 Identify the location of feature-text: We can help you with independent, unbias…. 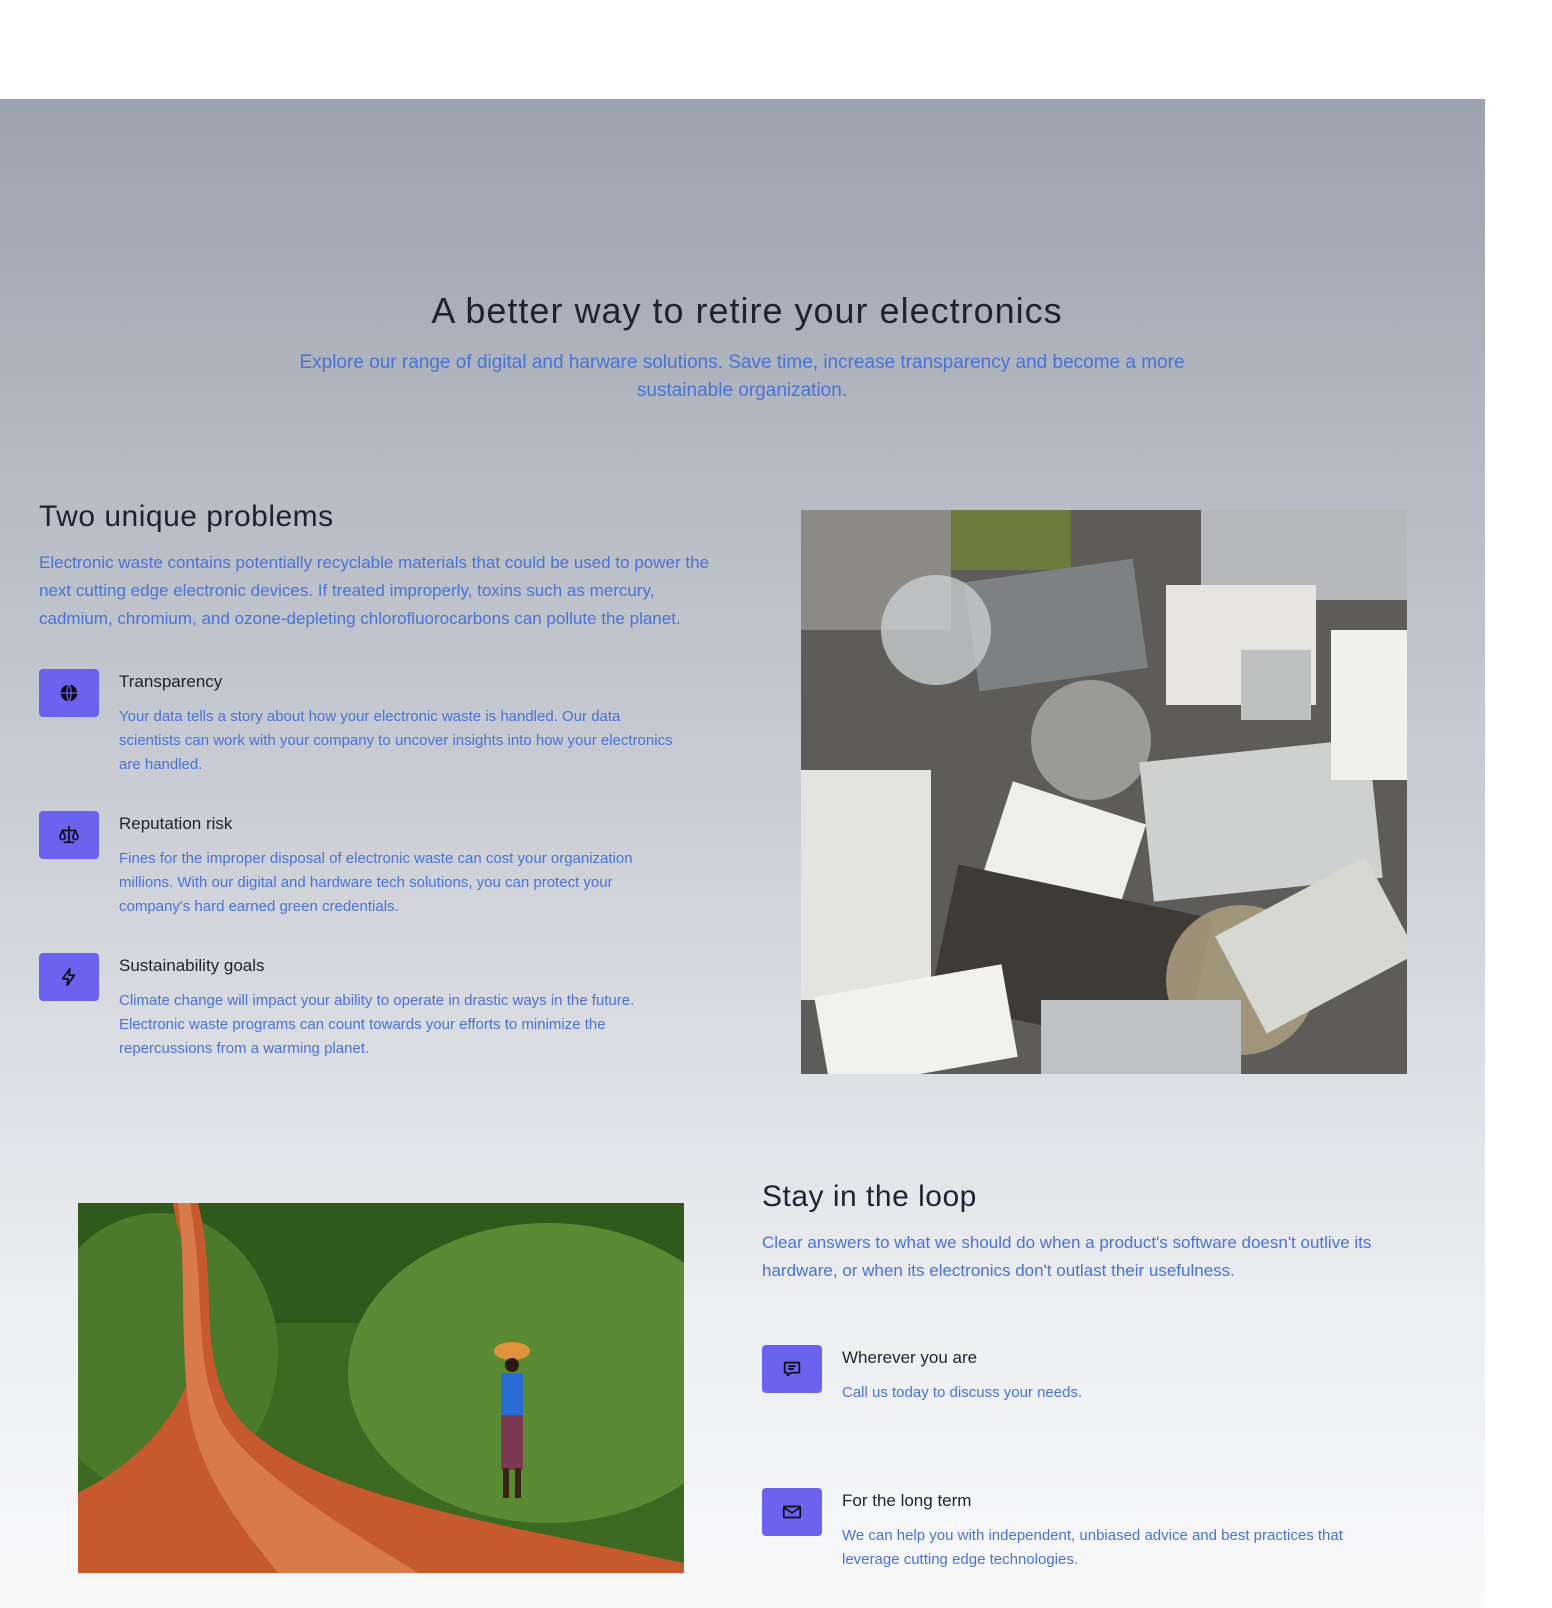
(1092, 1547).